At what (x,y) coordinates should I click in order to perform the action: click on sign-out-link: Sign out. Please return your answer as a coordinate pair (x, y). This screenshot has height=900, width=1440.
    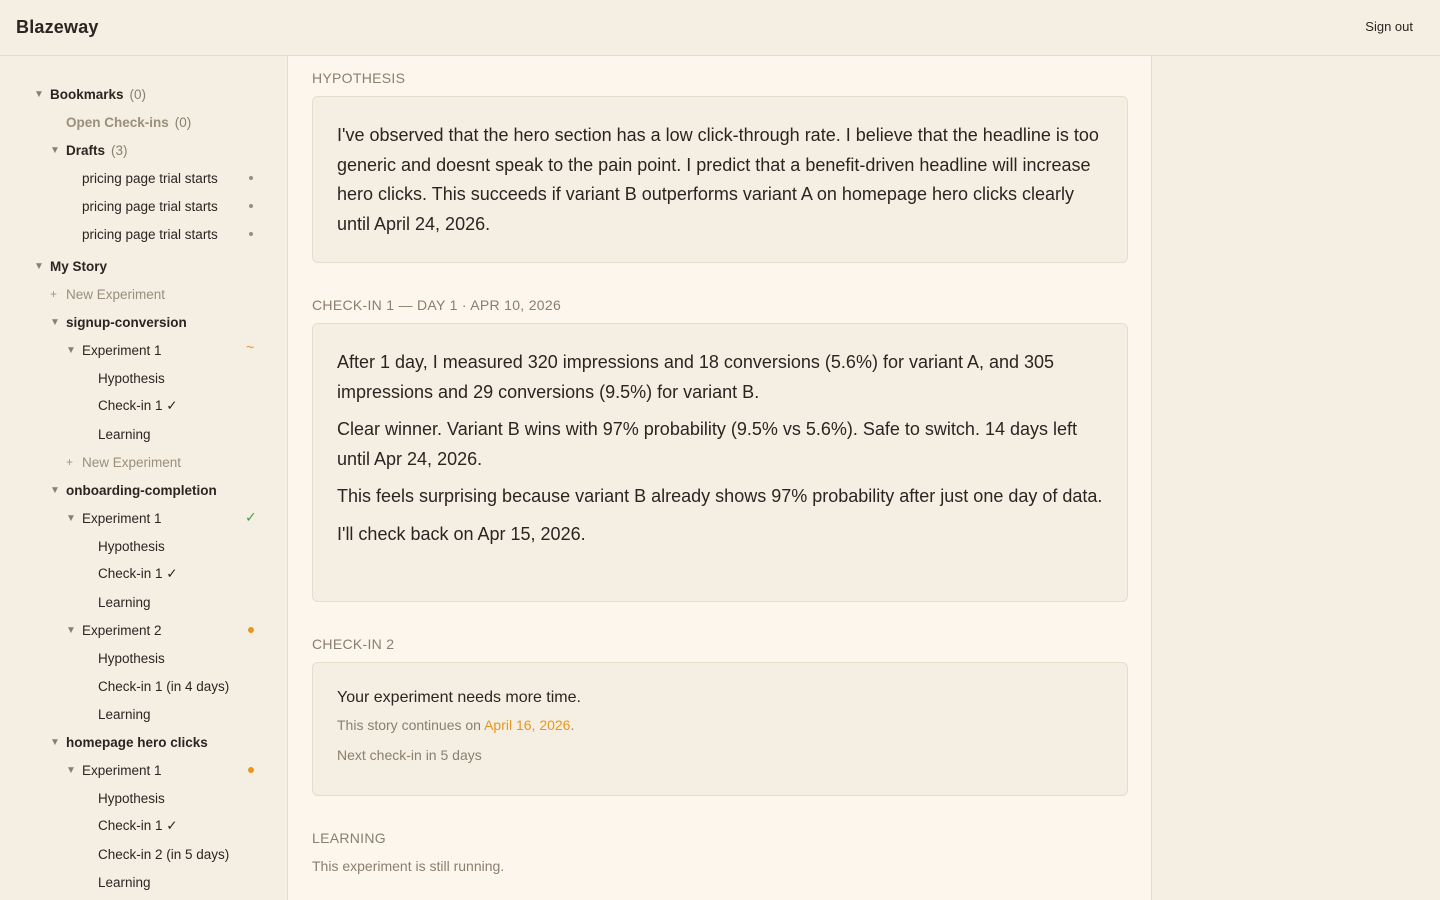
    Looking at the image, I should click on (1389, 26).